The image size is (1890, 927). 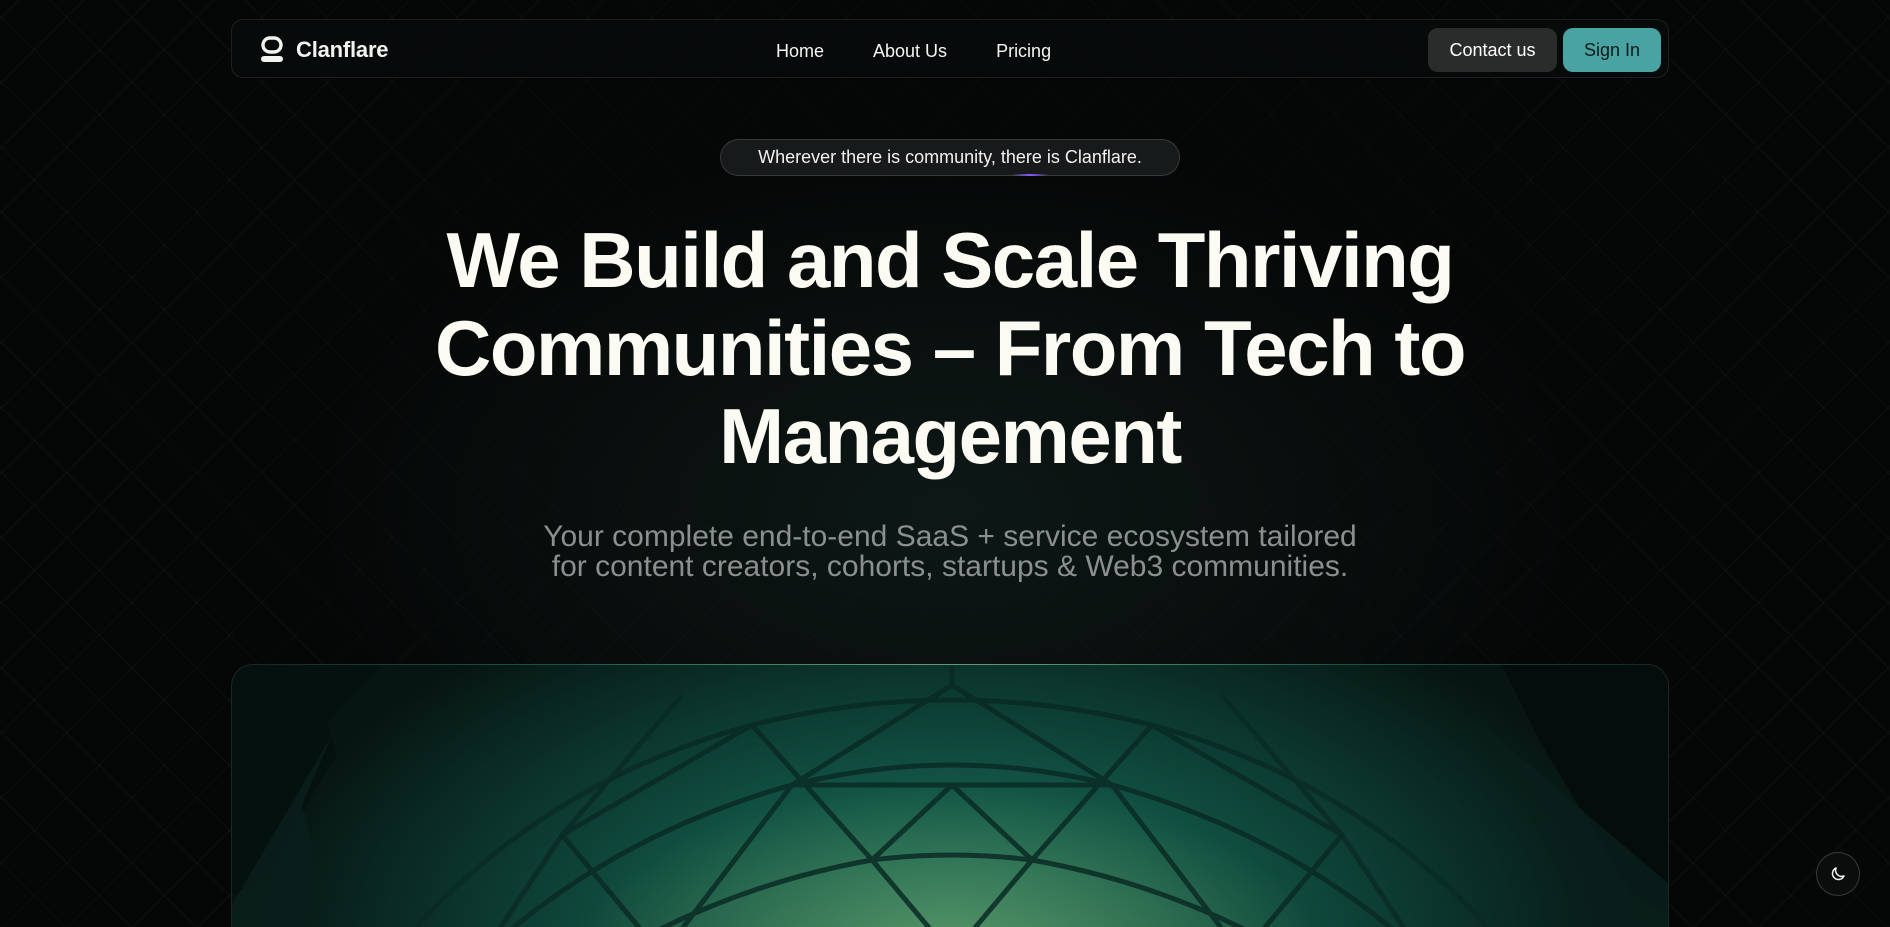 What do you see at coordinates (800, 51) in the screenshot?
I see `nav-link-home: Home` at bounding box center [800, 51].